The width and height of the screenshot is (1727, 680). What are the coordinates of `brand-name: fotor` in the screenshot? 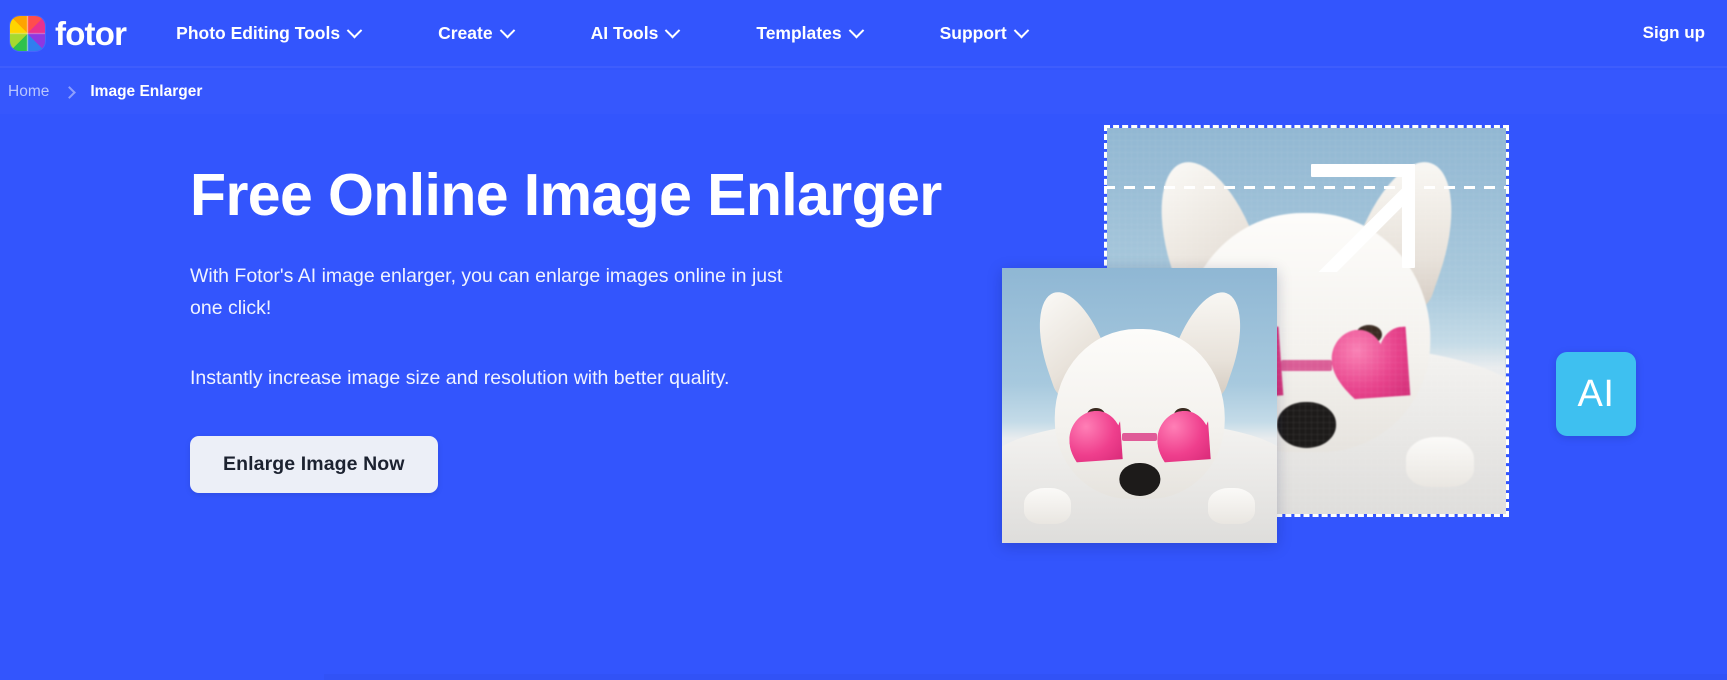 It's located at (91, 33).